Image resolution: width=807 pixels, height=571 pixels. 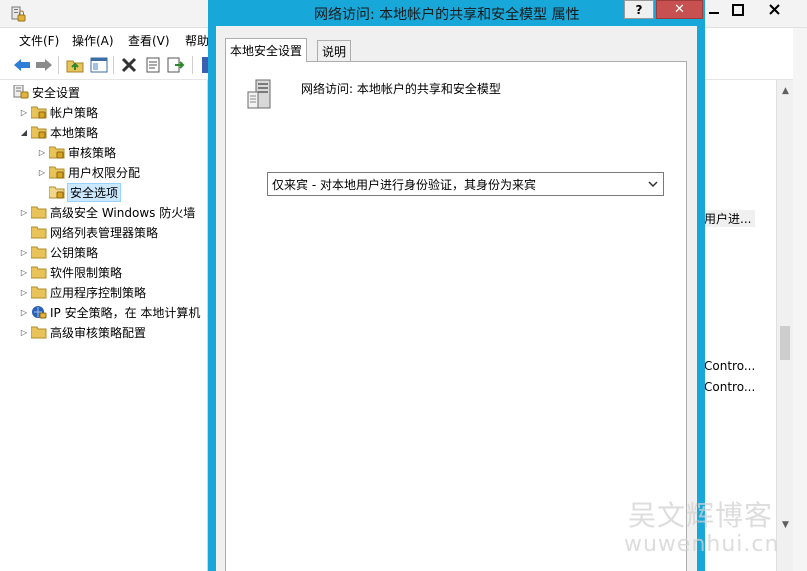 I want to click on arrow-right-icon, so click(x=44, y=65).